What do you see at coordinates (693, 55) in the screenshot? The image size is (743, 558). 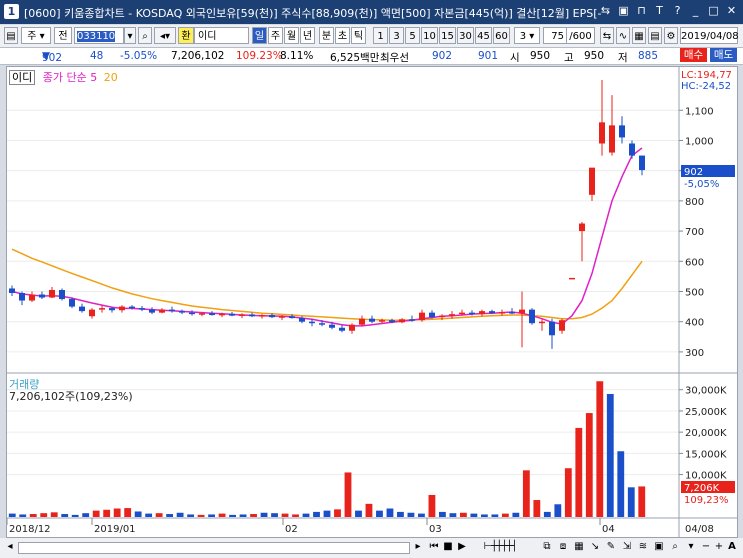 I see `buy-button: 매수` at bounding box center [693, 55].